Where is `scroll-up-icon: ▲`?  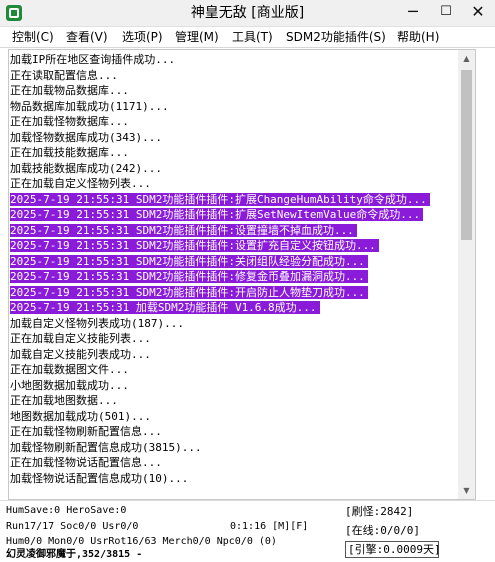
scroll-up-icon: ▲ is located at coordinates (466, 58).